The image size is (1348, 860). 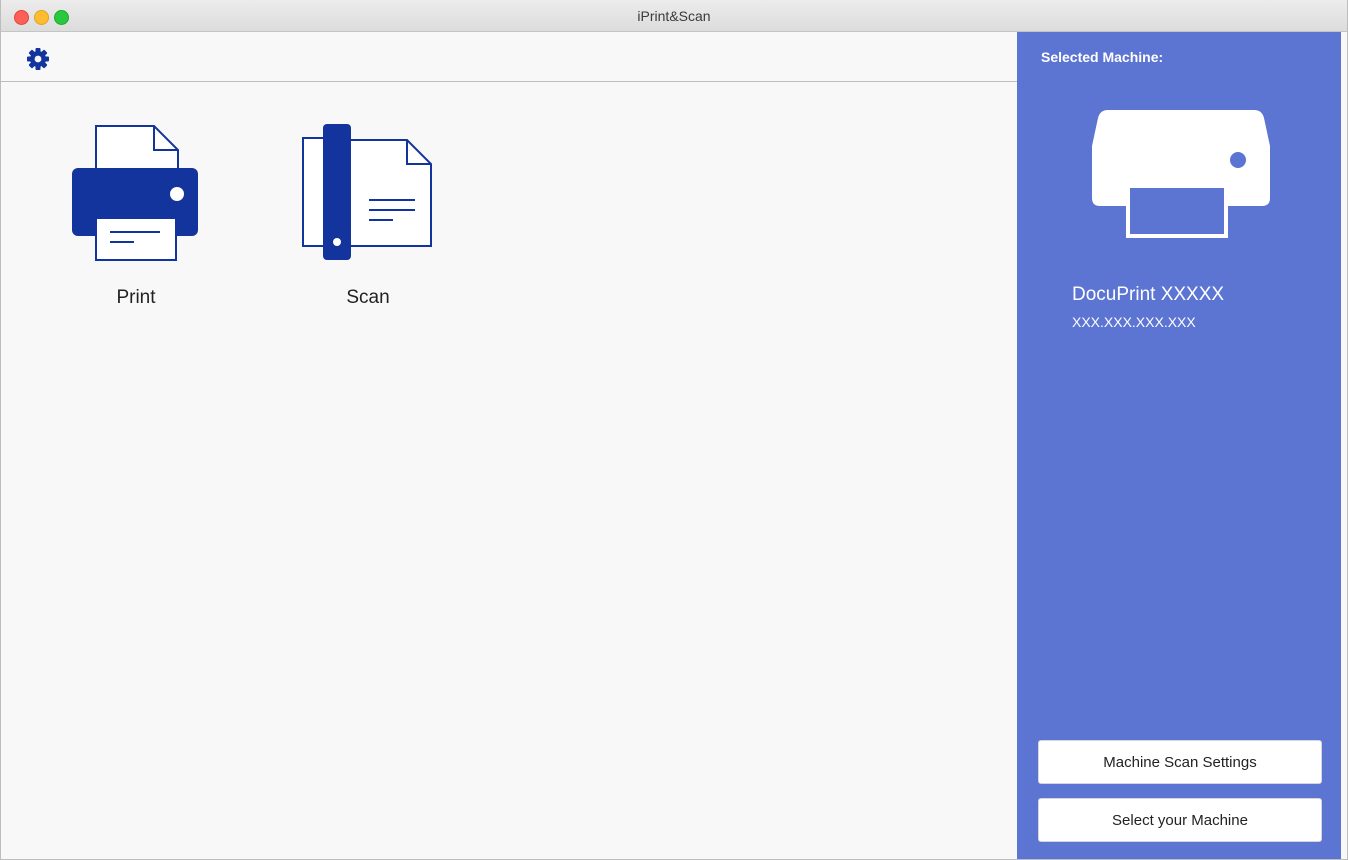 I want to click on toolbar, so click(x=509, y=57).